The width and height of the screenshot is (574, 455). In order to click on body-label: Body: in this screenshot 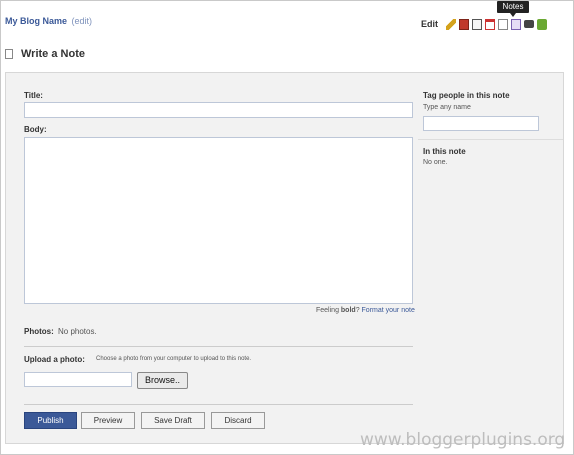, I will do `click(35, 129)`.